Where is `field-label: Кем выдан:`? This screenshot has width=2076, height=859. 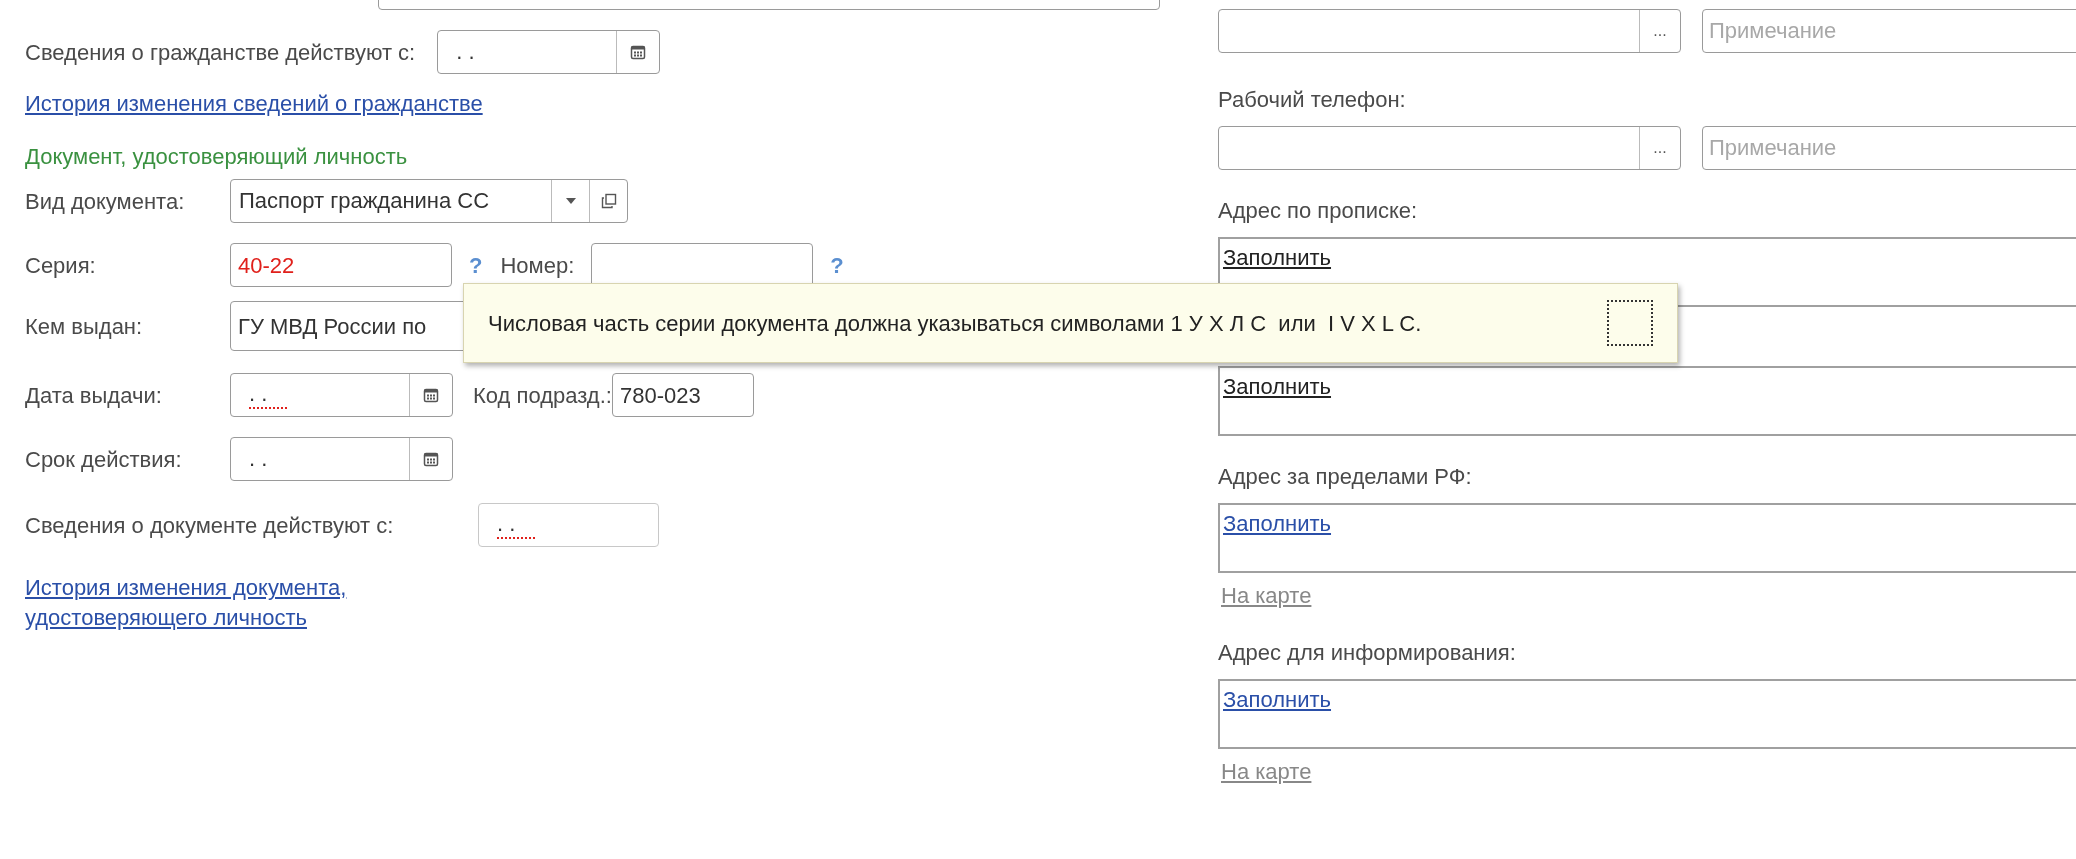
field-label: Кем выдан: is located at coordinates (84, 326).